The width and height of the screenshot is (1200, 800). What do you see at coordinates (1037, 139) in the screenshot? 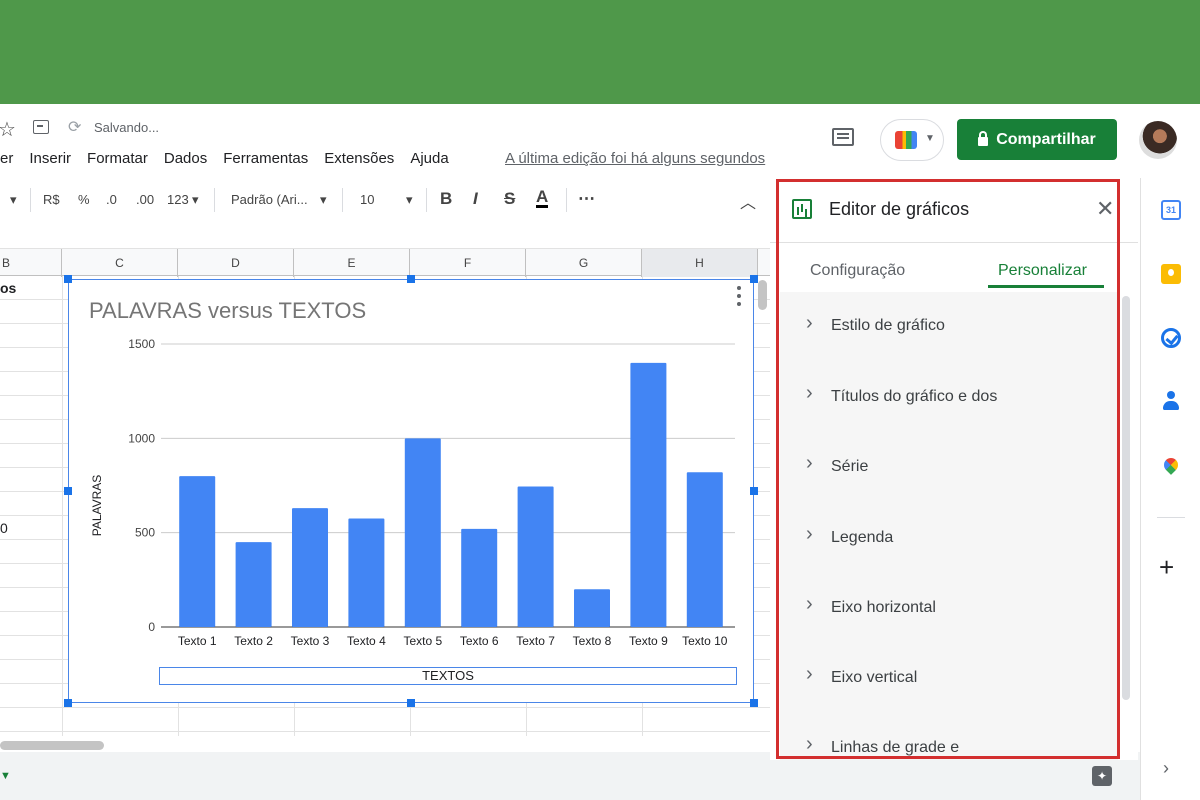
I see `share-button: Compartilhar` at bounding box center [1037, 139].